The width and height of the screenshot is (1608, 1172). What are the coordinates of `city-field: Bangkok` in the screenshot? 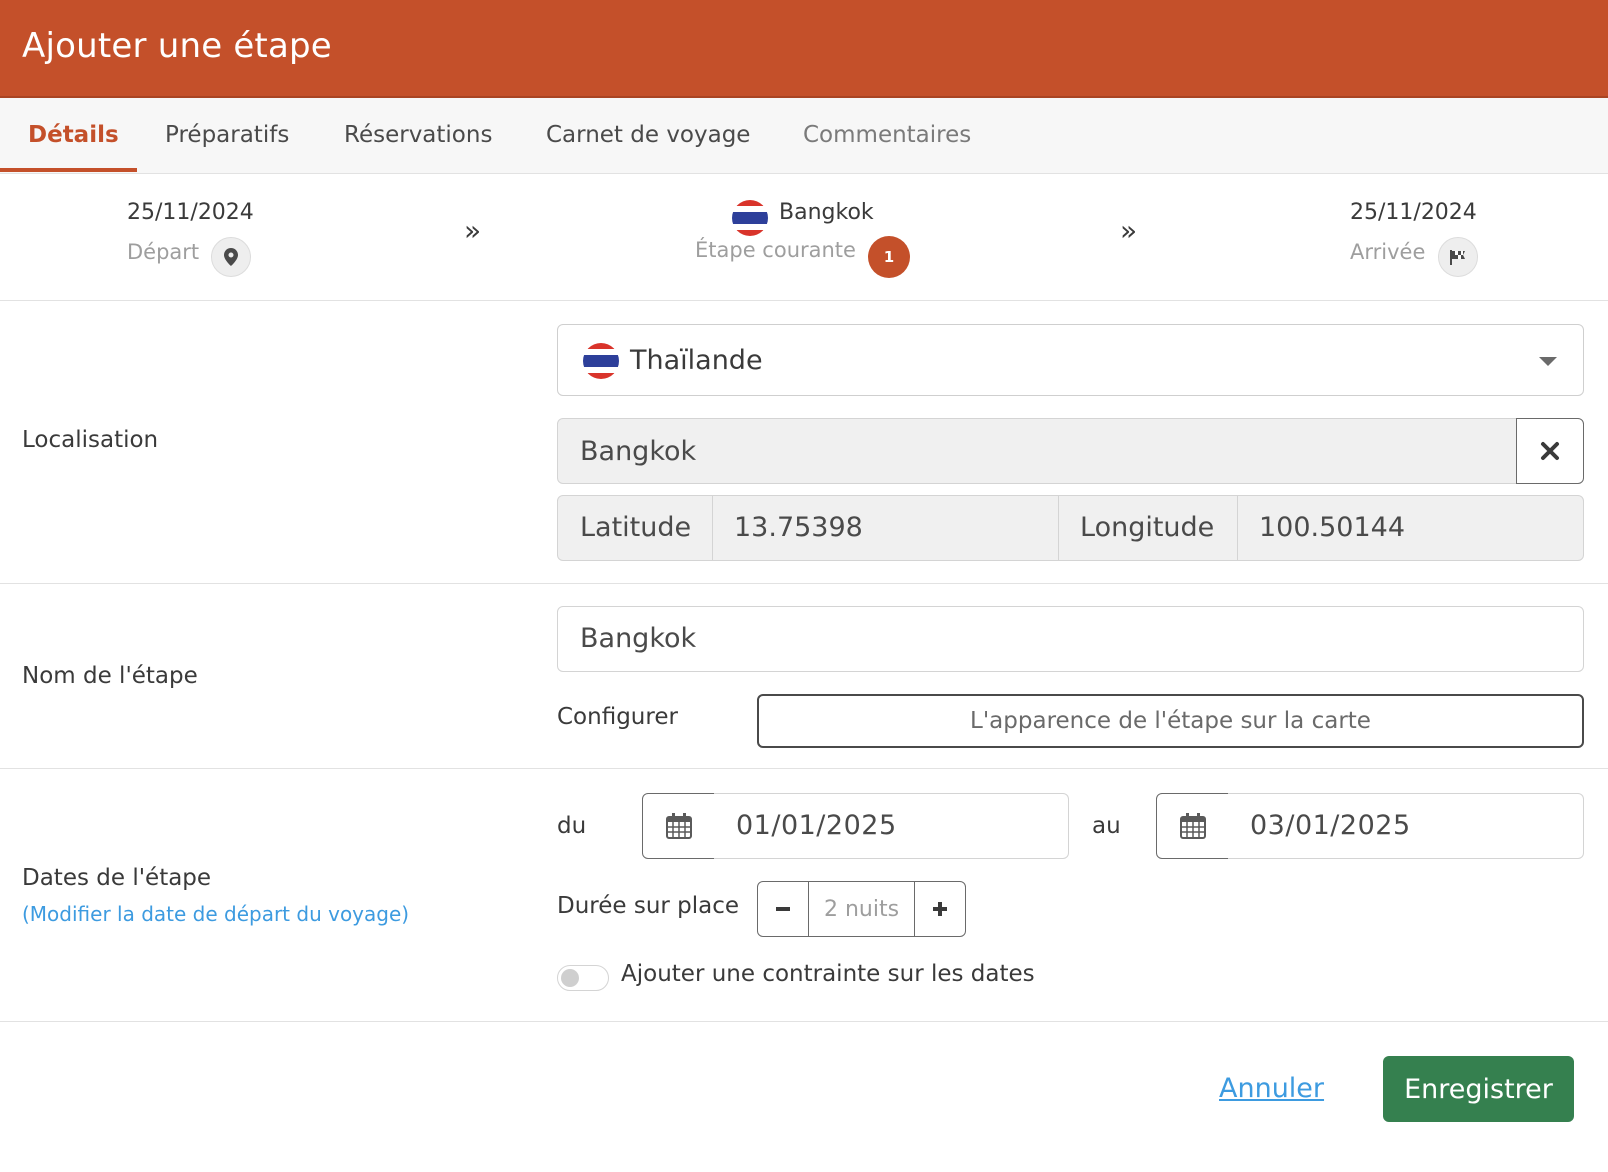 It's located at (1037, 451).